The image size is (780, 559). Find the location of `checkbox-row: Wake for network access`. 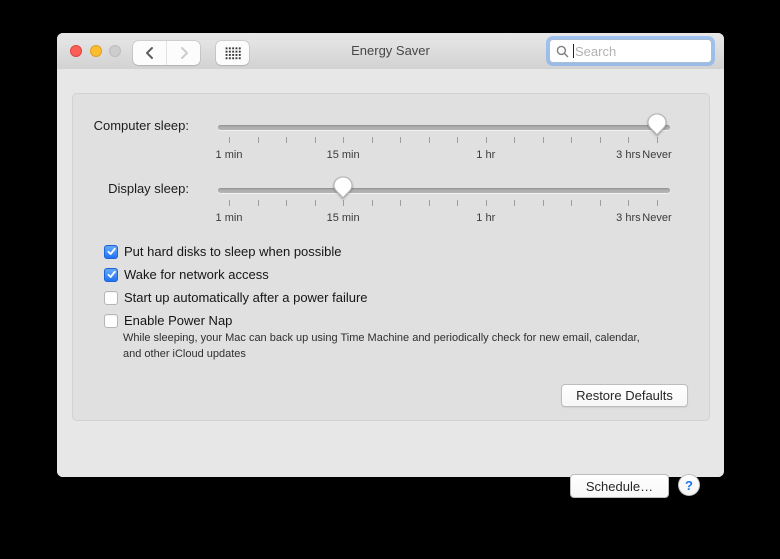

checkbox-row: Wake for network access is located at coordinates (186, 274).